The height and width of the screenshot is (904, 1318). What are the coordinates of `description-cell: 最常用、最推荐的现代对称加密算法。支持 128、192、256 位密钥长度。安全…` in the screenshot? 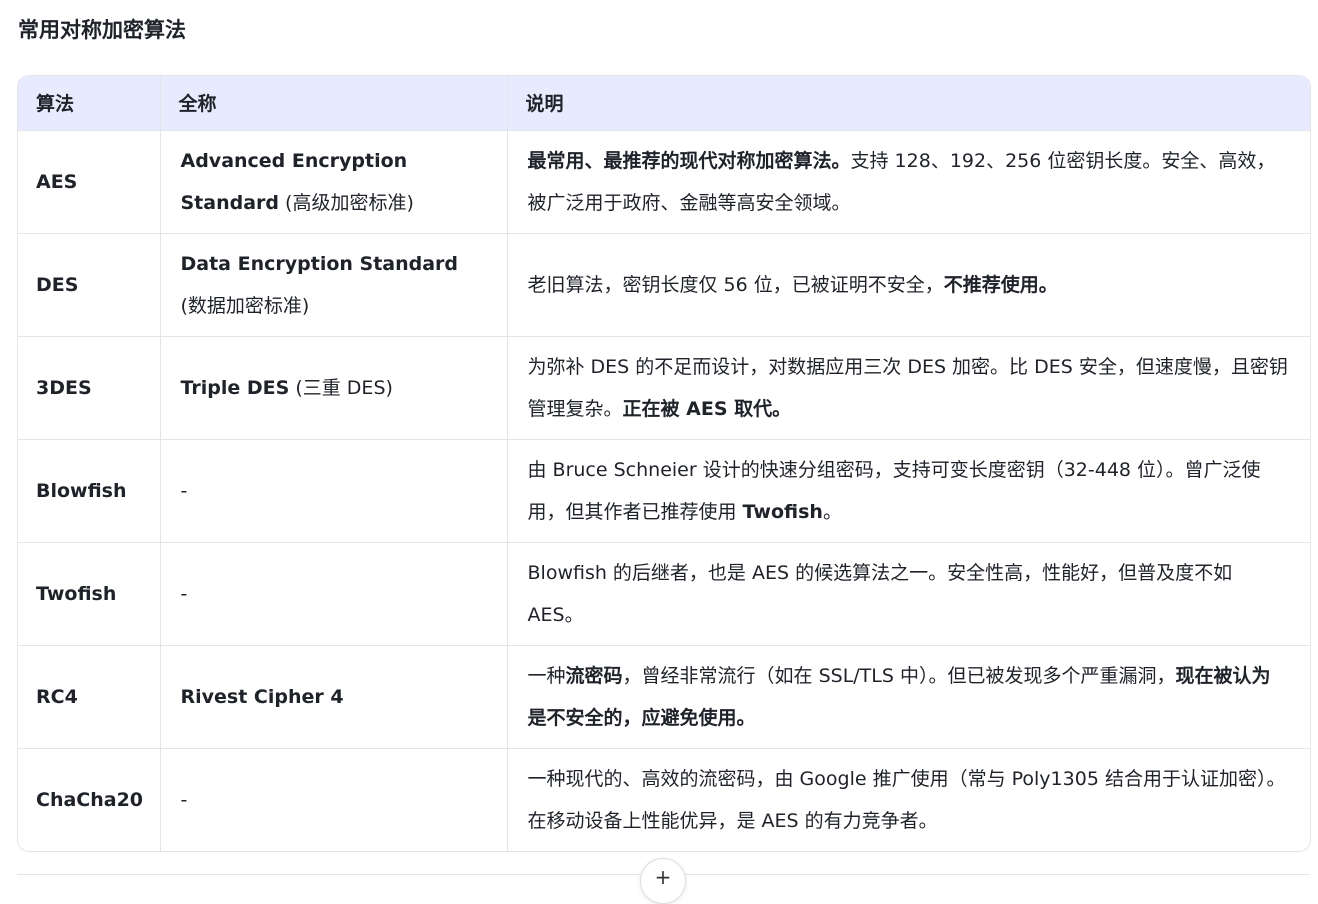 It's located at (908, 181).